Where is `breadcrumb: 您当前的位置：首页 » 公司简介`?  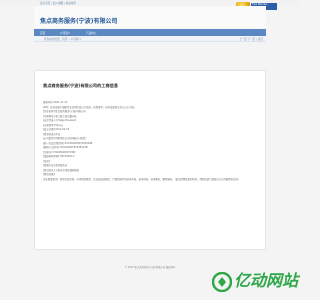
breadcrumb: 您当前的位置：首页 » 公司简介 is located at coordinates (62, 39).